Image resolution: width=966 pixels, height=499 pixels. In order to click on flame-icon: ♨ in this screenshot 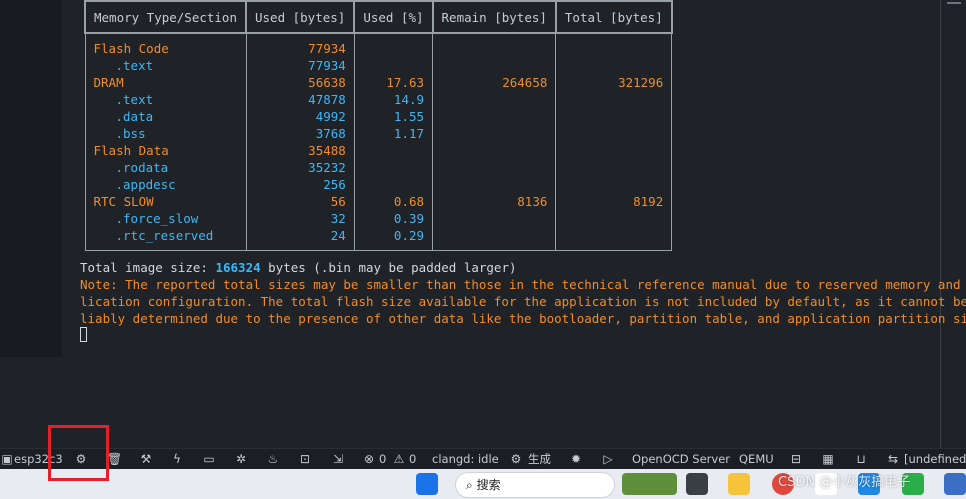, I will do `click(273, 459)`.